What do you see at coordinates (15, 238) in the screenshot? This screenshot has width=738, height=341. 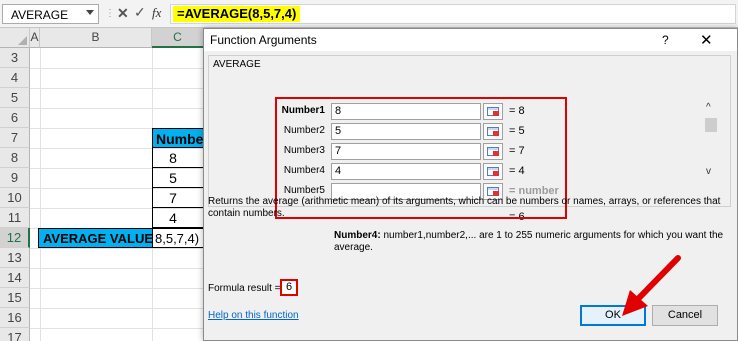 I see `row-header-12: 12` at bounding box center [15, 238].